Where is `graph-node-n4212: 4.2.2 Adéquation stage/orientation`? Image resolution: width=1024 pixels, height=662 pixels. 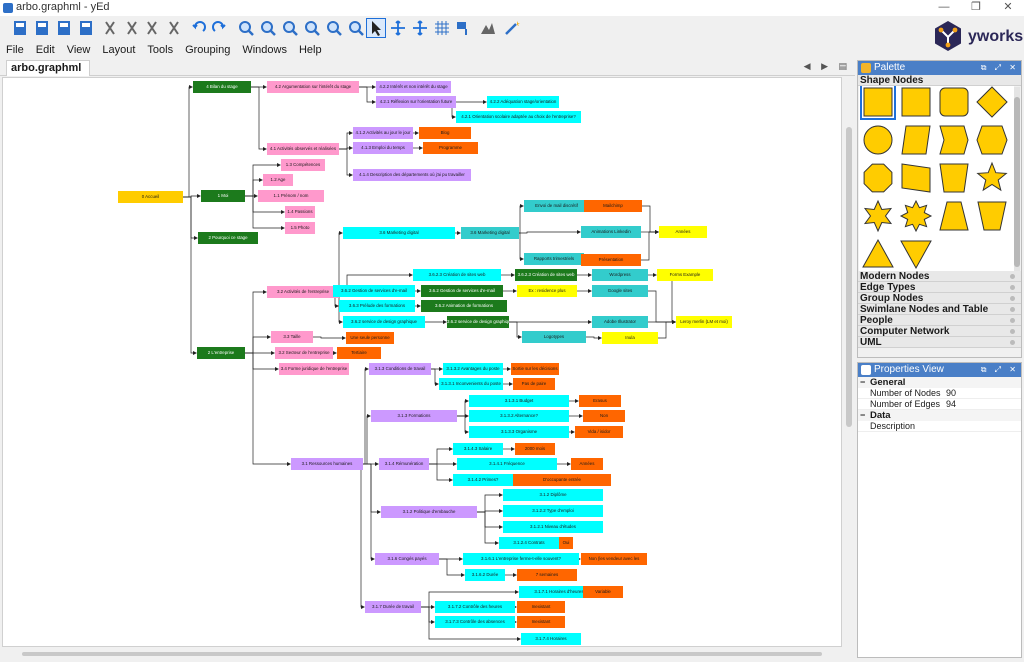
graph-node-n4212: 4.2.2 Adéquation stage/orientation is located at coordinates (523, 102).